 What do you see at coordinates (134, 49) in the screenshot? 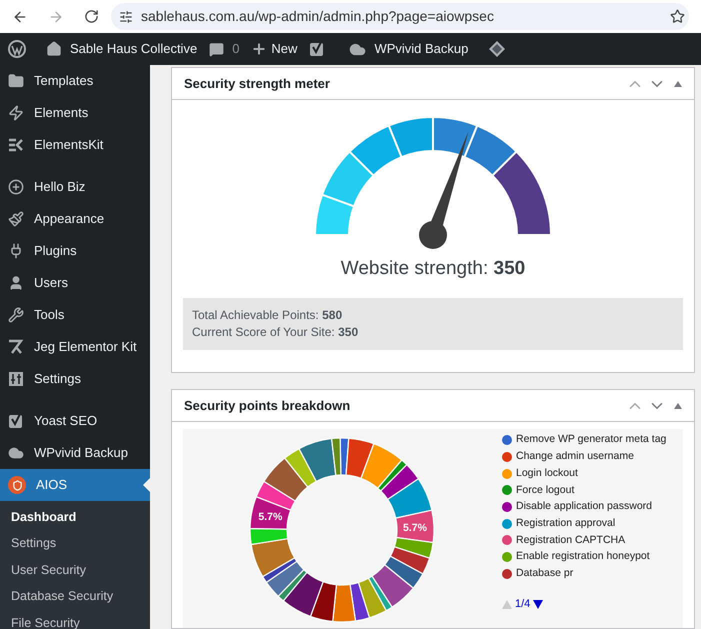
I see `site-name-link: Sable Haus Collective` at bounding box center [134, 49].